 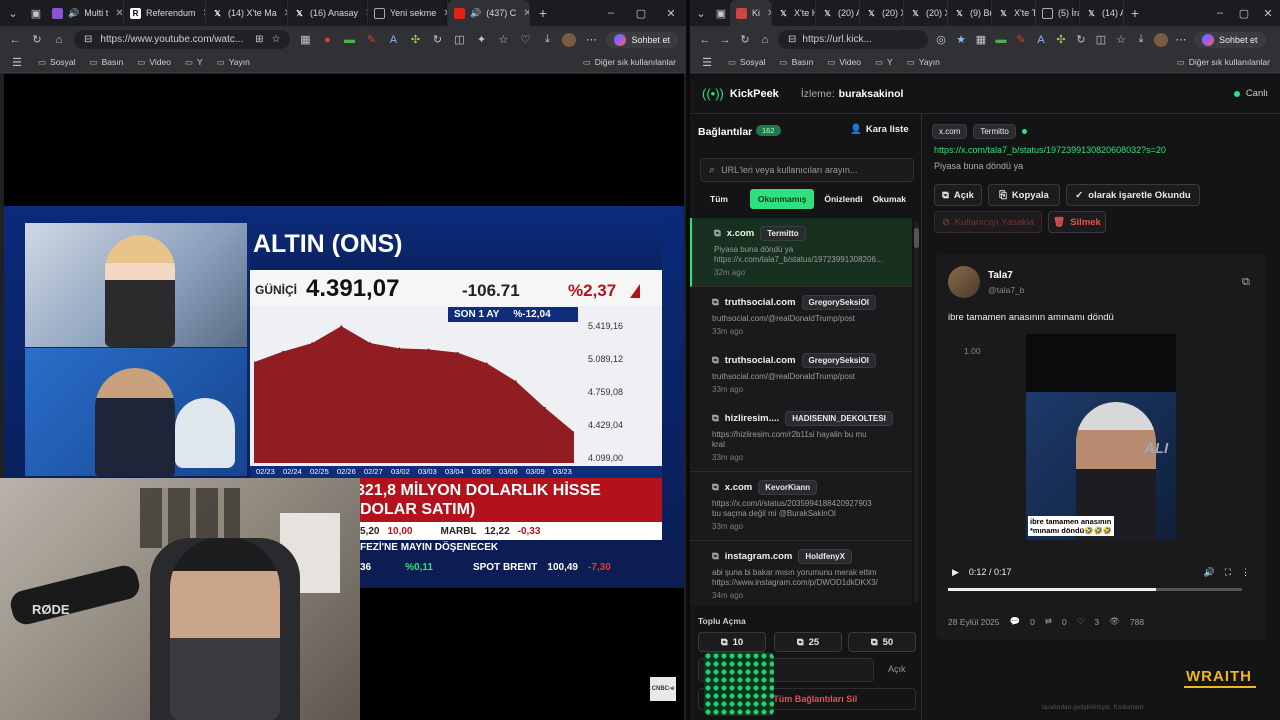 What do you see at coordinates (328, 13) in the screenshot?
I see `tab-4: 𝕏(16) Anasay✕` at bounding box center [328, 13].